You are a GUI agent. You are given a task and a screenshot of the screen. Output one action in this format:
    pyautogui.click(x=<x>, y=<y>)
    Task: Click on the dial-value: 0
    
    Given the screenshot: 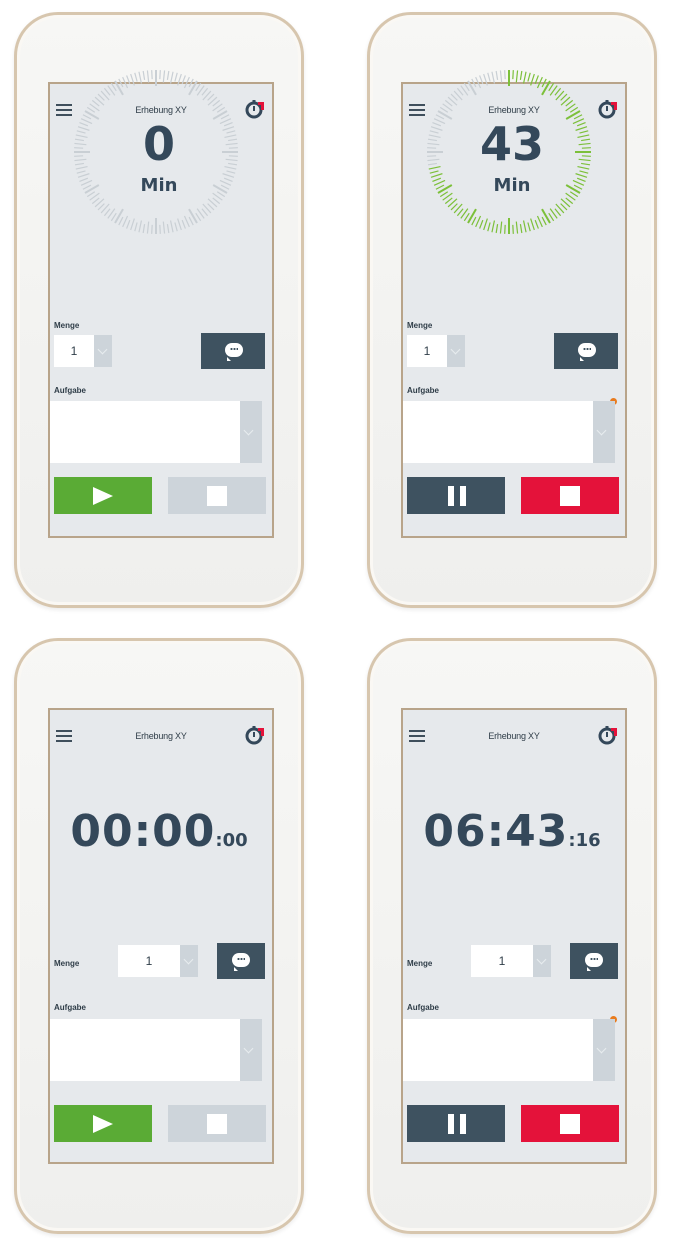 What is the action you would take?
    pyautogui.click(x=158, y=144)
    